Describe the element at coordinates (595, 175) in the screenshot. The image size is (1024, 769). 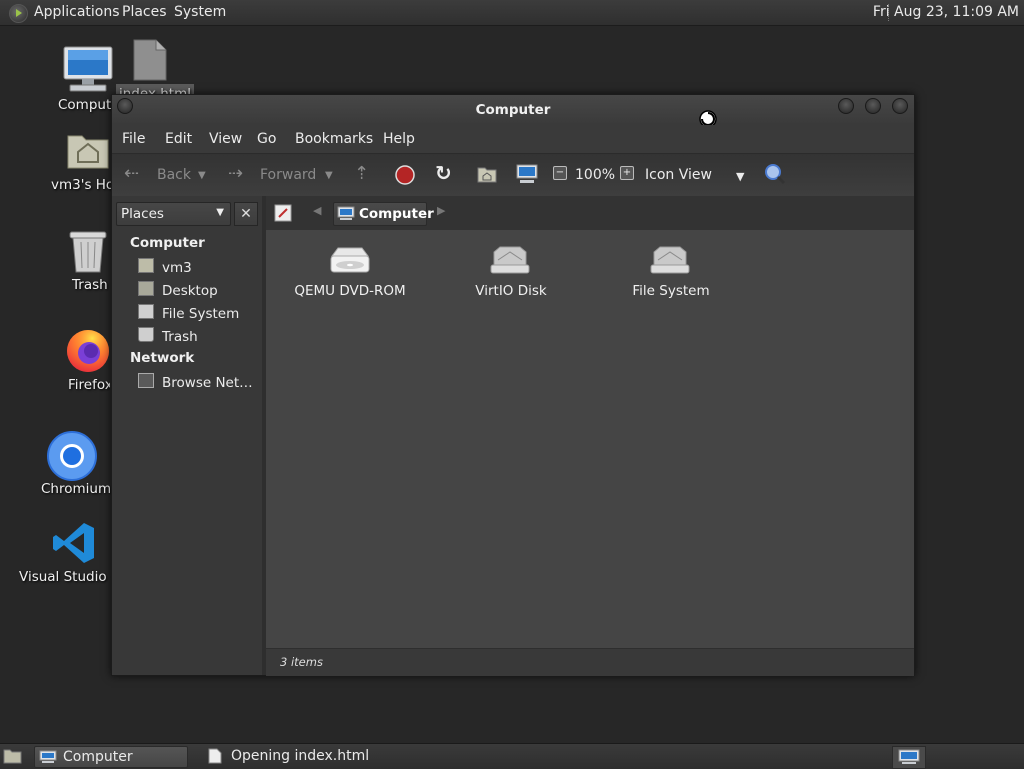
I see `zoom-level: 100%` at that location.